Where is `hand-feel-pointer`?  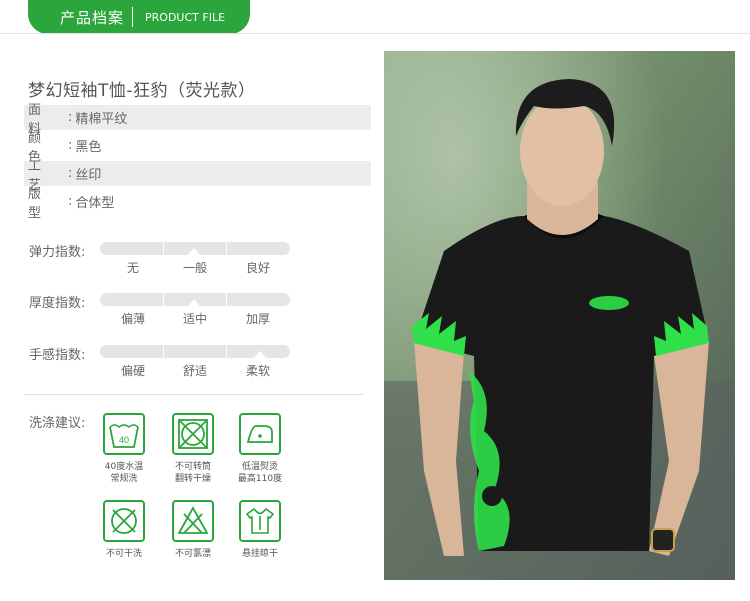
hand-feel-pointer is located at coordinates (260, 354).